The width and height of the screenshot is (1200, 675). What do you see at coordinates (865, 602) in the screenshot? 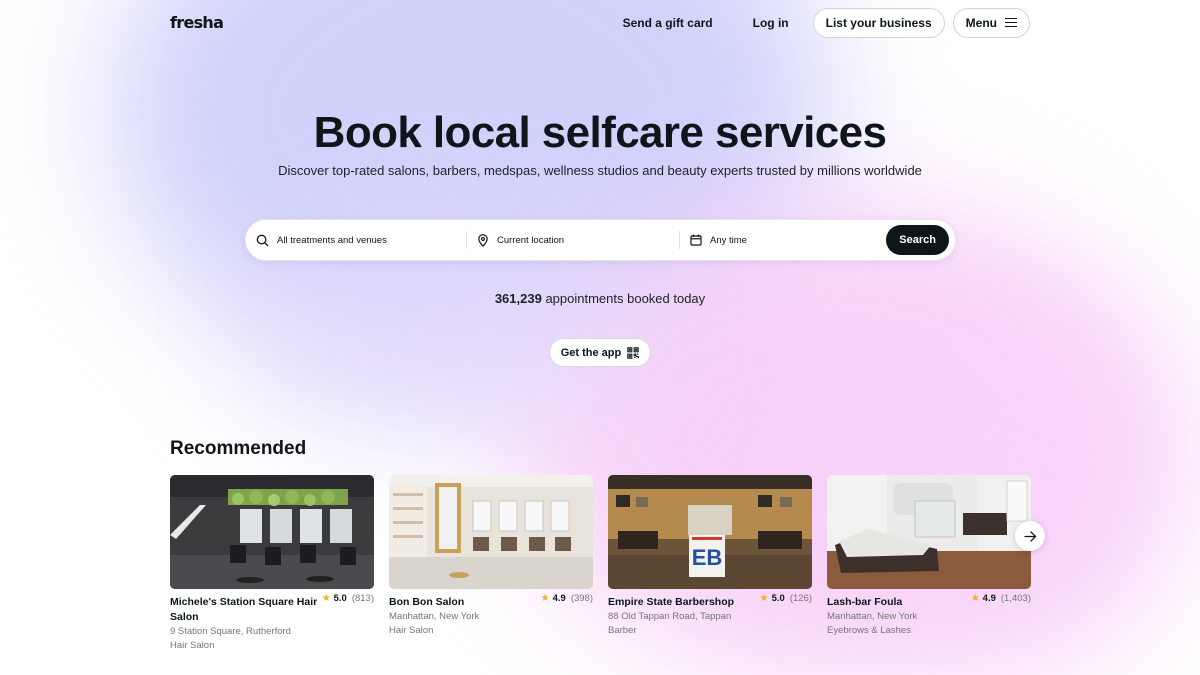
I see `venue-name: Lash-bar Foula` at bounding box center [865, 602].